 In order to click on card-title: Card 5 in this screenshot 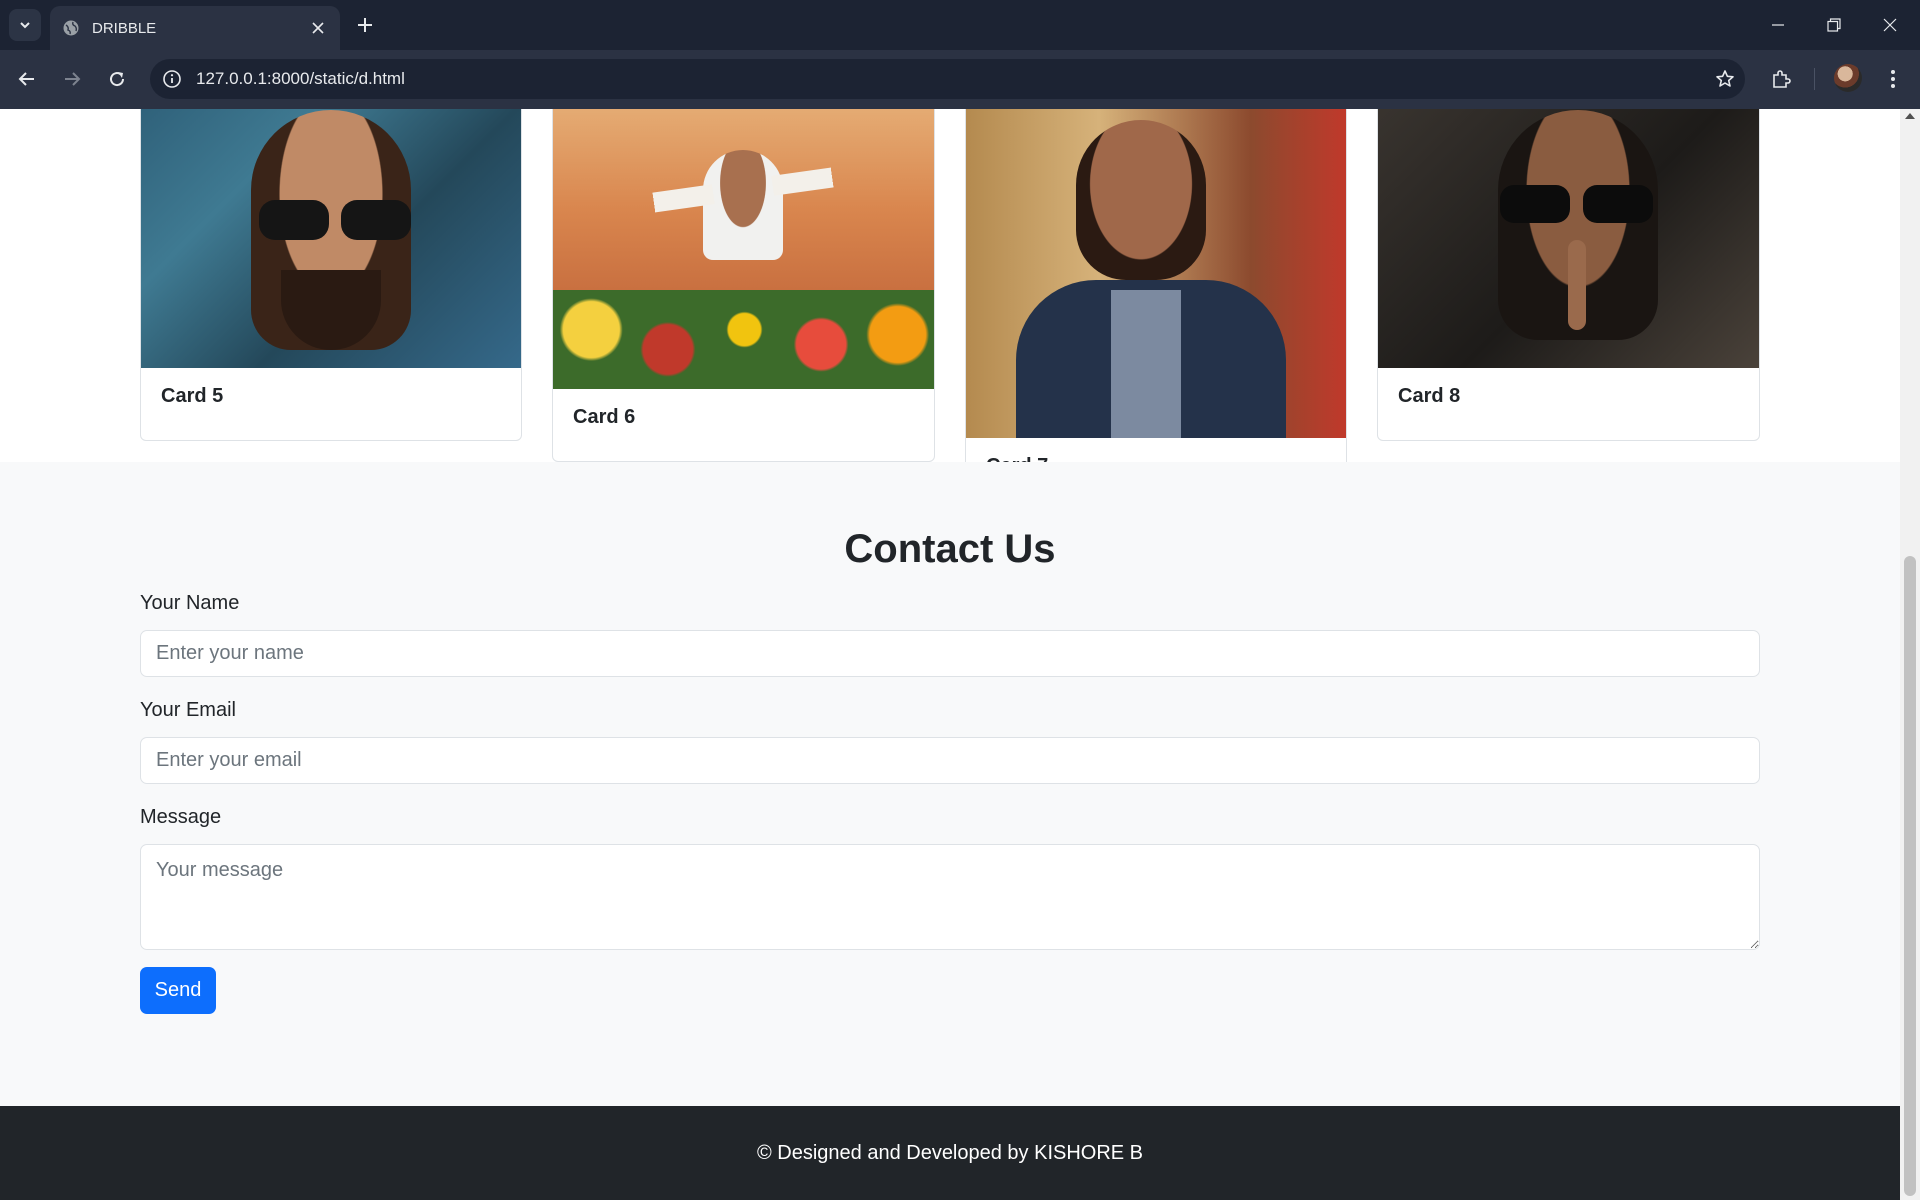, I will do `click(192, 396)`.